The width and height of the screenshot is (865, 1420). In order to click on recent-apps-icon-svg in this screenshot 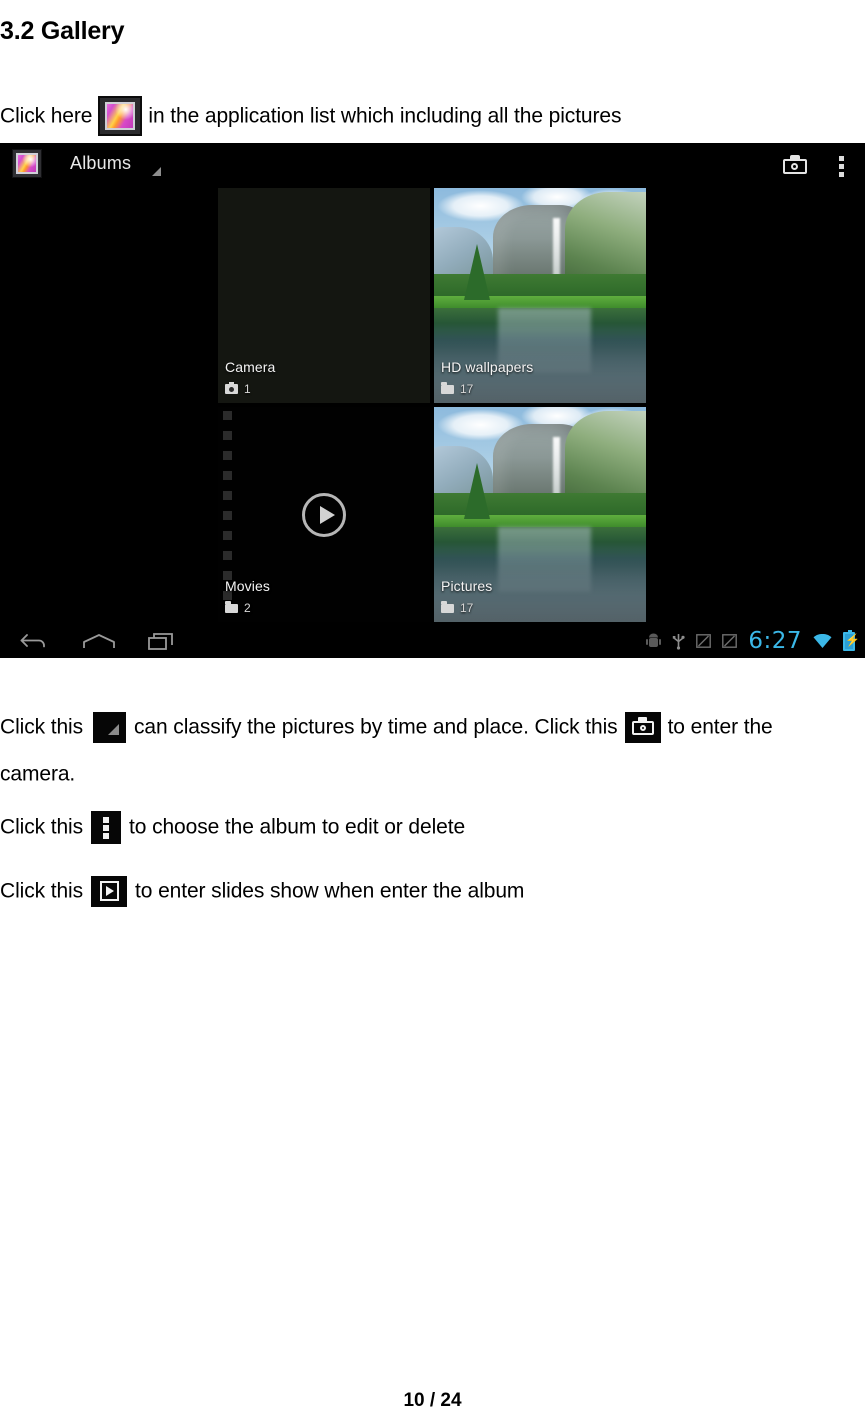, I will do `click(160, 641)`.